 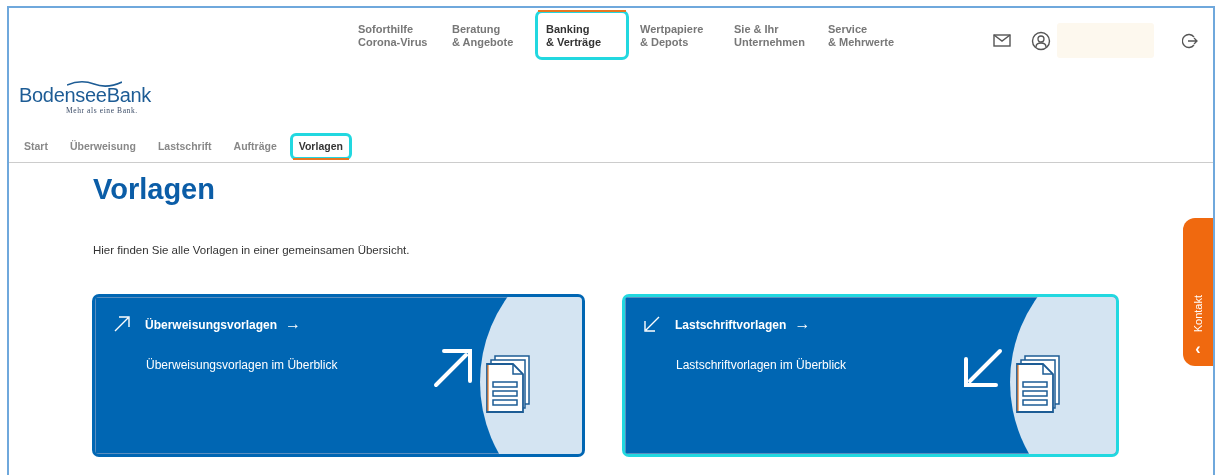 What do you see at coordinates (1190, 40) in the screenshot?
I see `logout-icon` at bounding box center [1190, 40].